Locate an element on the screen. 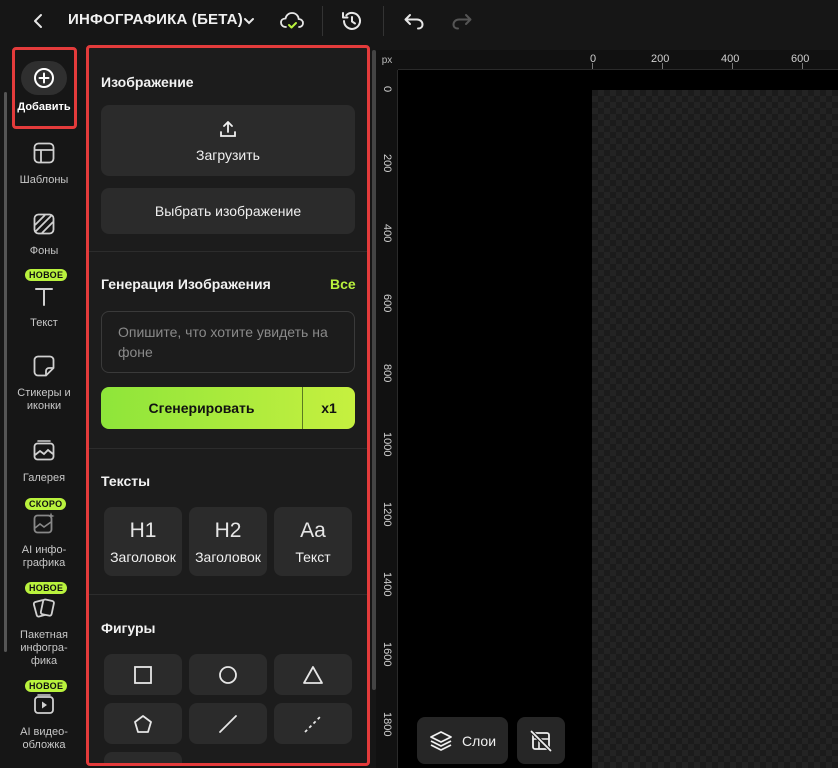 Image resolution: width=838 pixels, height=768 pixels. video-cover-icon is located at coordinates (44, 705).